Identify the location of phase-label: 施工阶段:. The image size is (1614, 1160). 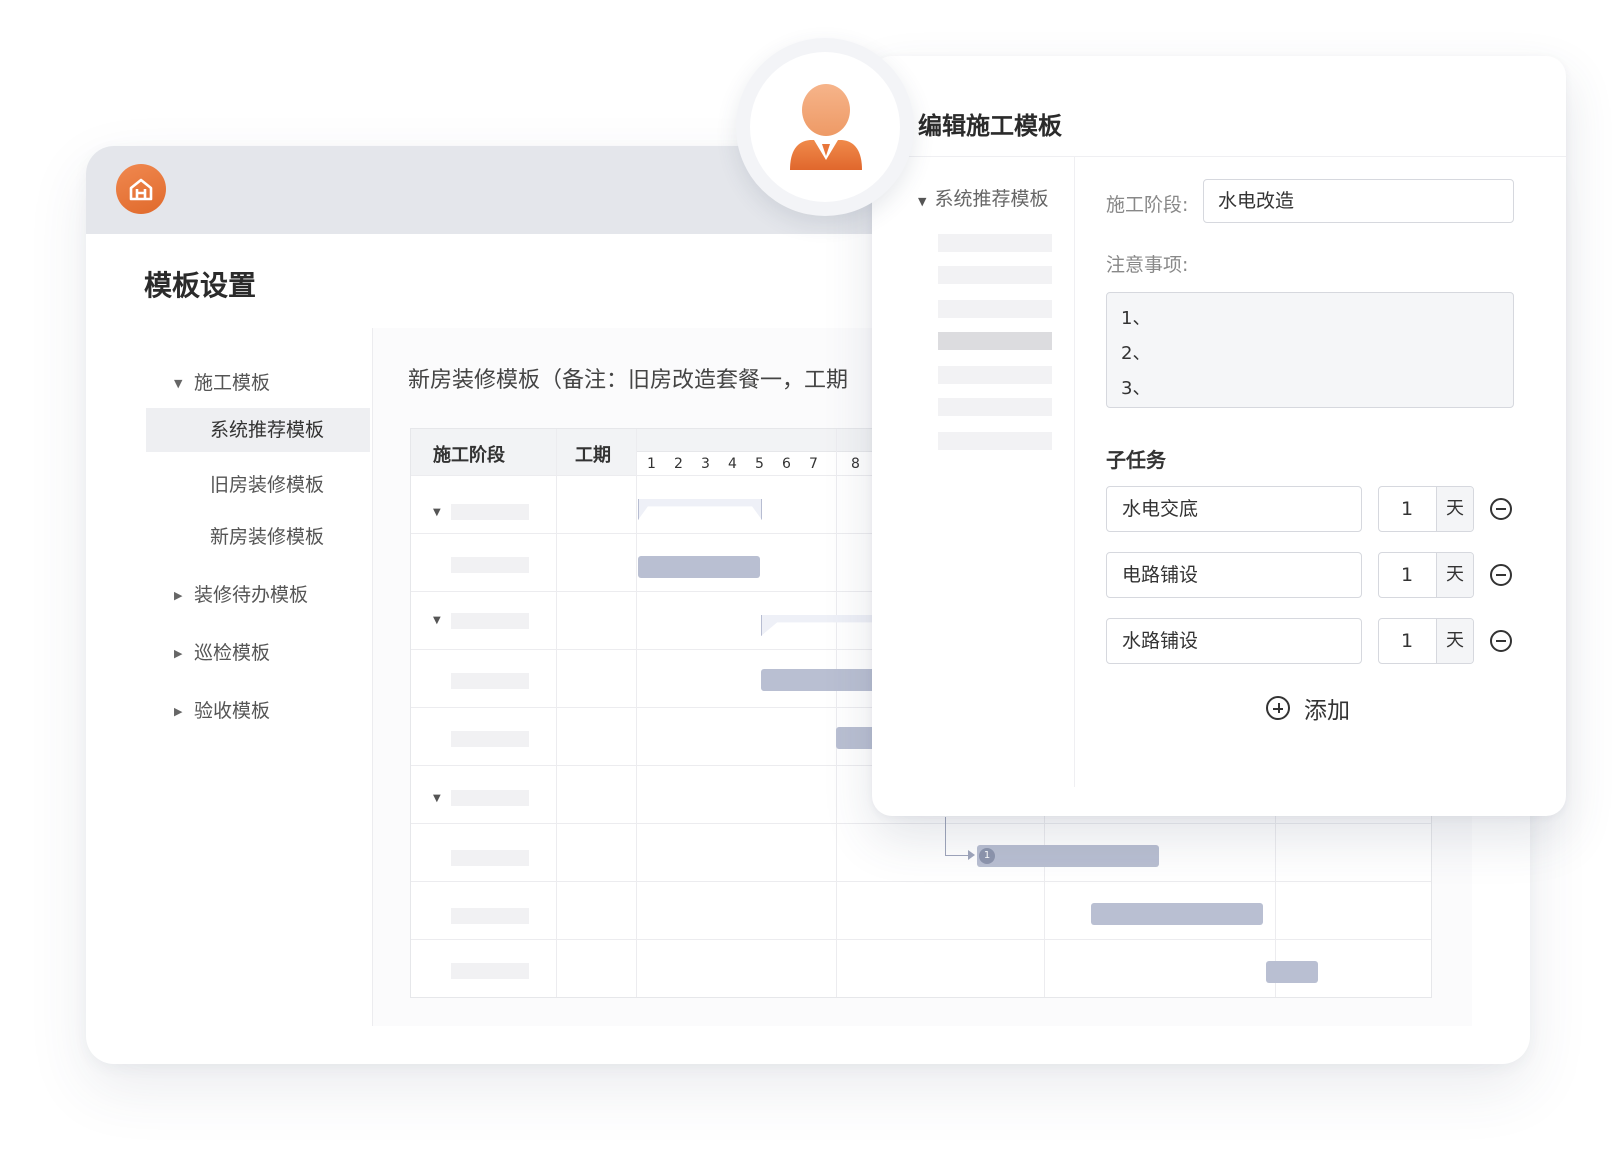
(1147, 205).